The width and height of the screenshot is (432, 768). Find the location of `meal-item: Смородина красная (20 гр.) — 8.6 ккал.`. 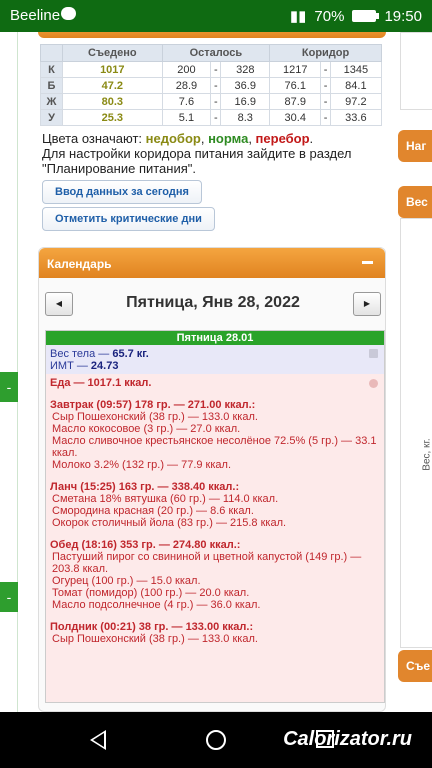

meal-item: Смородина красная (20 гр.) — 8.6 ккал. is located at coordinates (153, 511).